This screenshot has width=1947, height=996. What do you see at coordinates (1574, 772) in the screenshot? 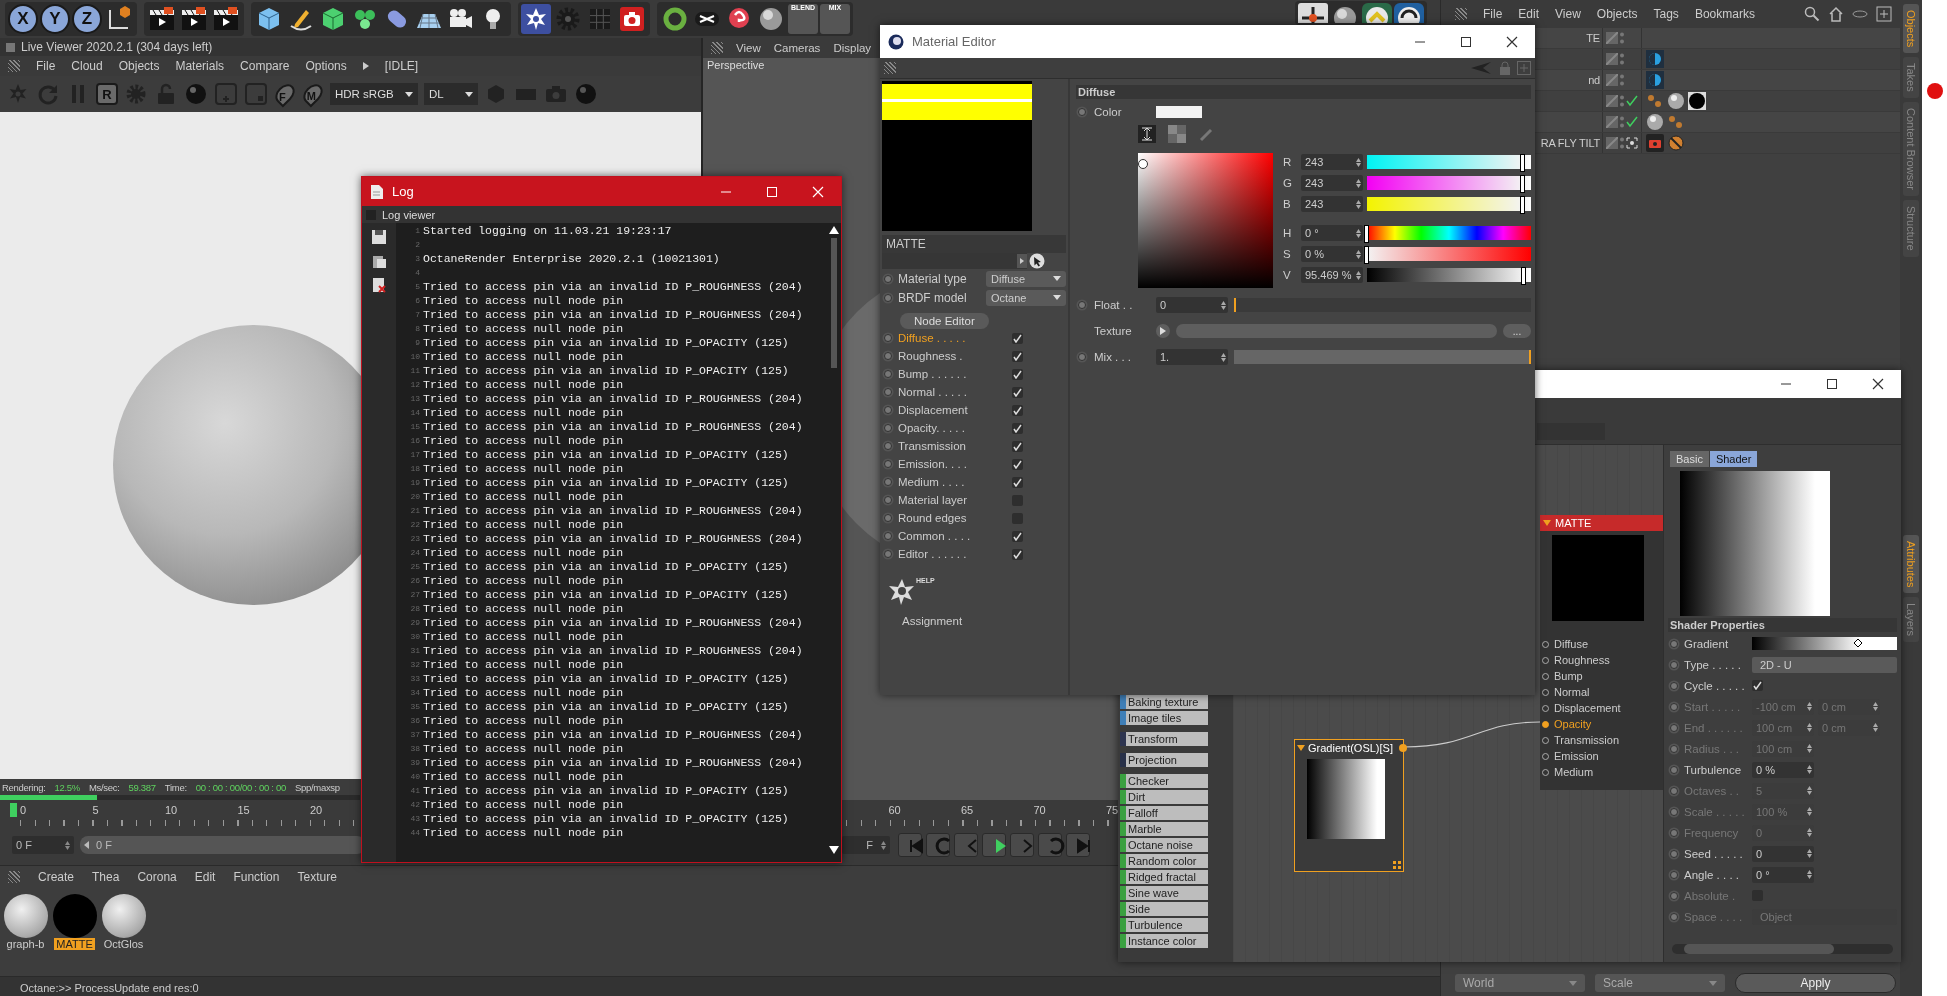
I see `pin-label: Medium` at bounding box center [1574, 772].